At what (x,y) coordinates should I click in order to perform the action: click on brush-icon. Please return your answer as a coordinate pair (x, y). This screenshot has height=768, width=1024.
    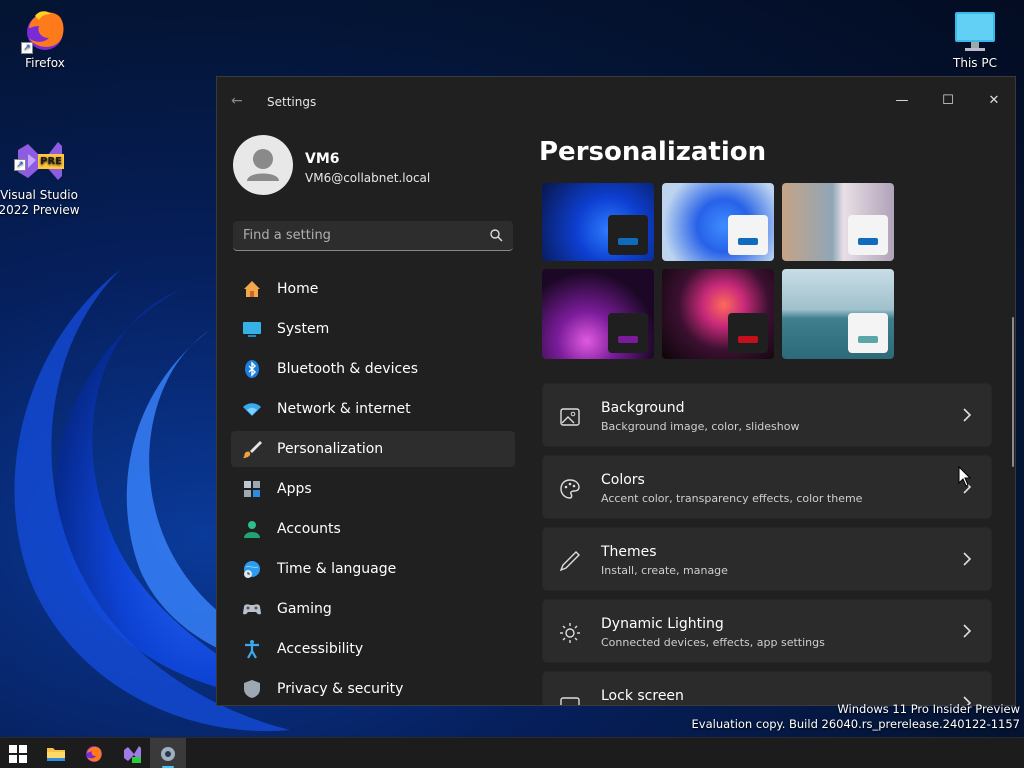
    Looking at the image, I should click on (252, 449).